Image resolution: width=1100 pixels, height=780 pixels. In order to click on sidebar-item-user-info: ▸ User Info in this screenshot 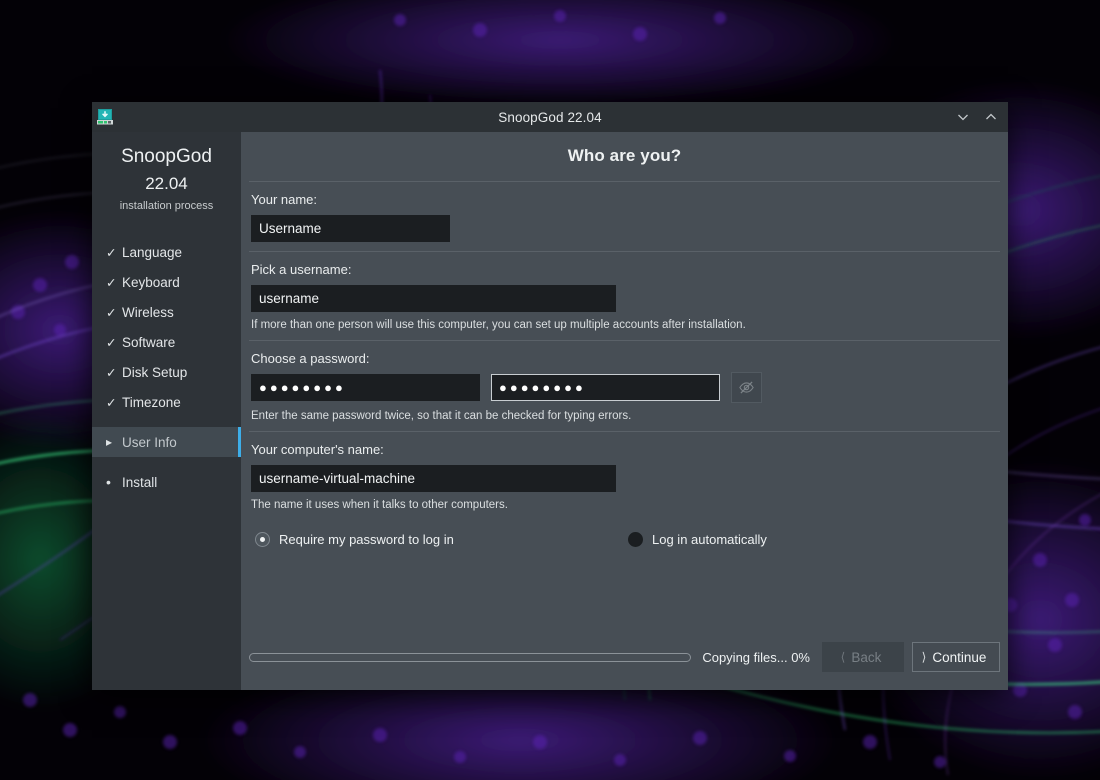, I will do `click(166, 442)`.